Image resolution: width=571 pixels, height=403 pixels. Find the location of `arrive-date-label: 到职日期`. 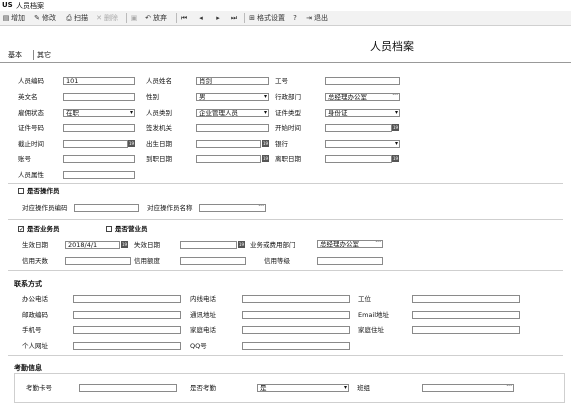

arrive-date-label: 到职日期 is located at coordinates (159, 159).